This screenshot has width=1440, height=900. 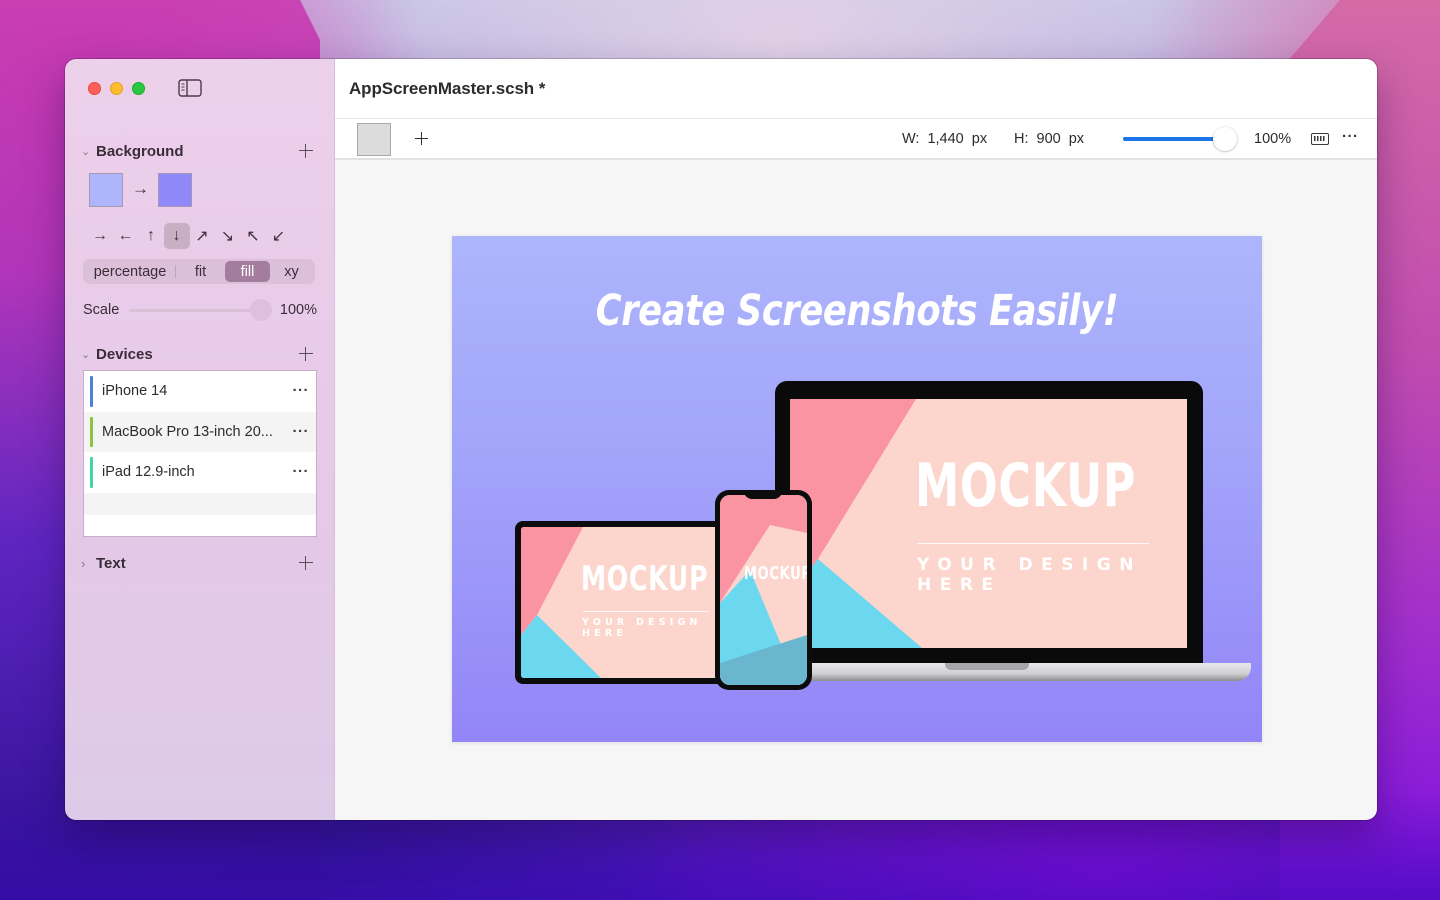 What do you see at coordinates (138, 88) in the screenshot?
I see `zoom-window-button` at bounding box center [138, 88].